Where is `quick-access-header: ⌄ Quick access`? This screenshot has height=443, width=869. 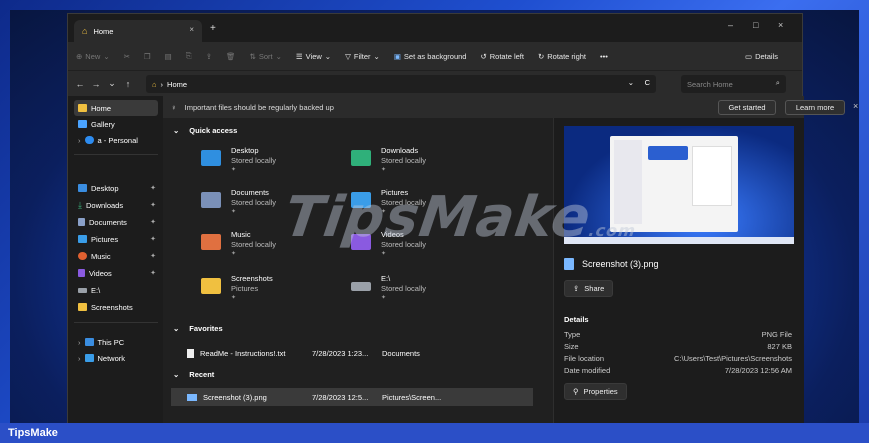 quick-access-header: ⌄ Quick access is located at coordinates (205, 130).